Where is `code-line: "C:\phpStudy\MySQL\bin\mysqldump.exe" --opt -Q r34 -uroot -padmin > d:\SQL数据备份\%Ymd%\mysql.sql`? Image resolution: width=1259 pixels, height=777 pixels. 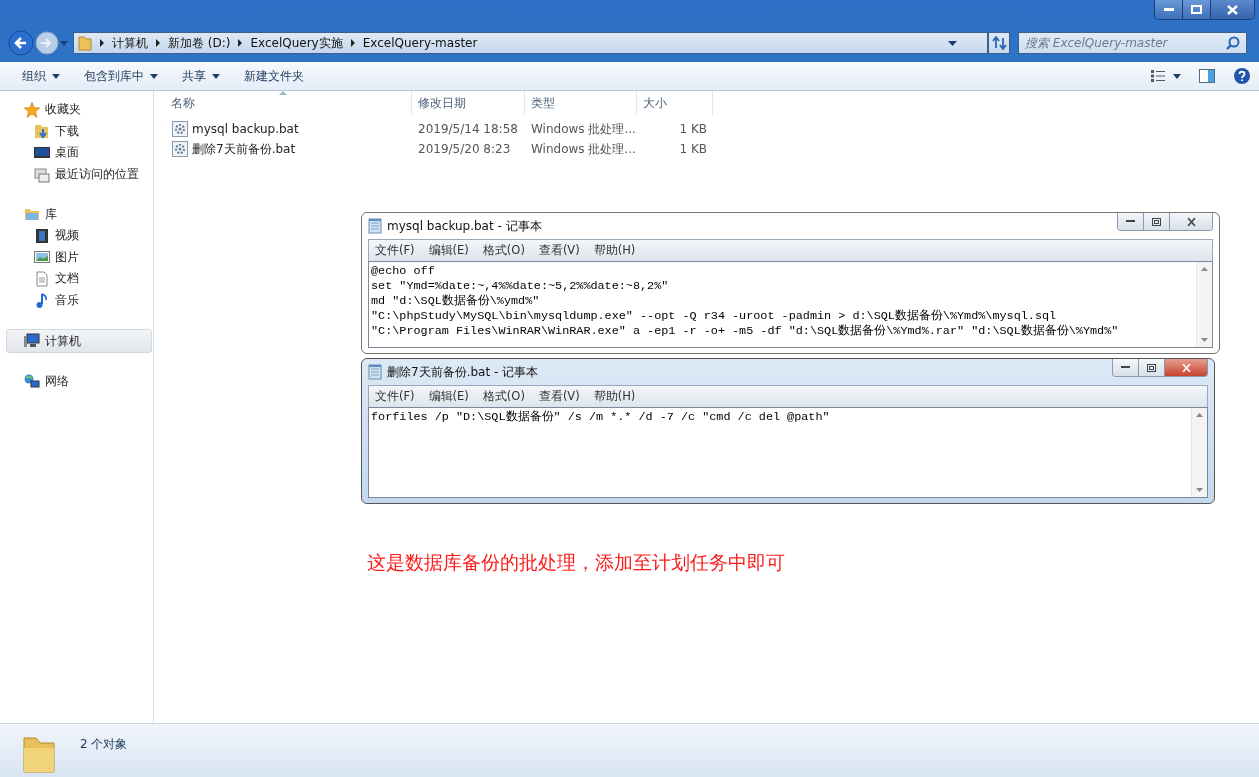
code-line: "C:\phpStudy\MySQL\bin\mysqldump.exe" --opt -Q r34 -uroot -padmin > d:\SQL数据备份\%Ymd%\mysql.sql is located at coordinates (714, 316).